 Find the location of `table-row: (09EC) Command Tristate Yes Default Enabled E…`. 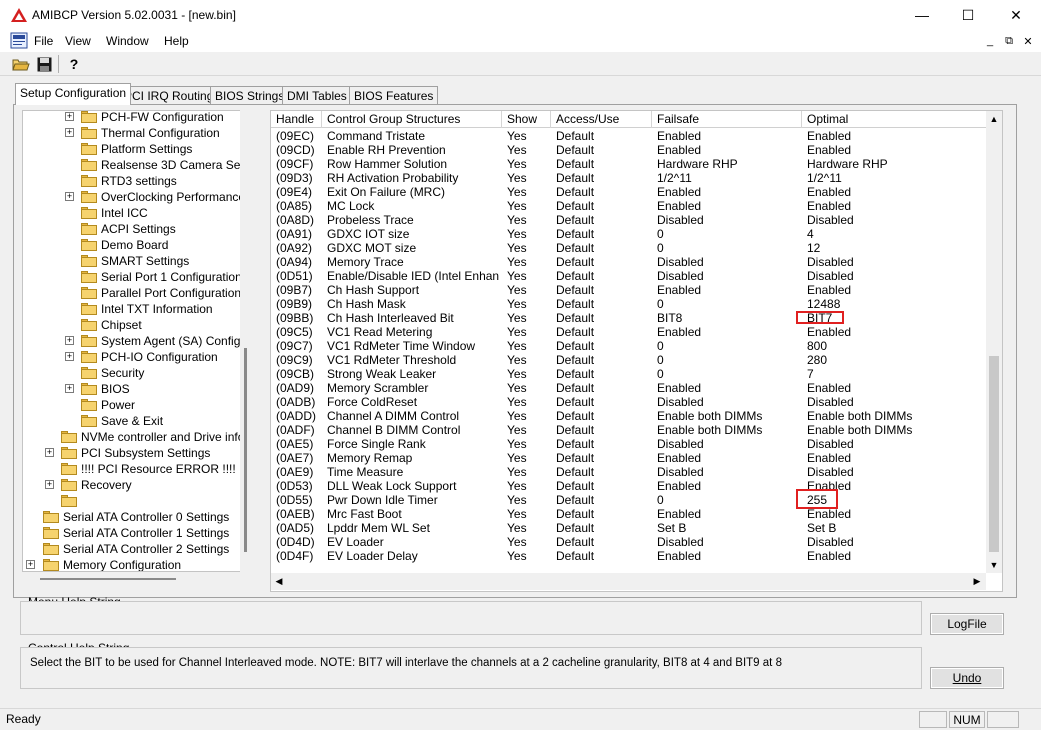

table-row: (09EC) Command Tristate Yes Default Enabled E… is located at coordinates (629, 136).